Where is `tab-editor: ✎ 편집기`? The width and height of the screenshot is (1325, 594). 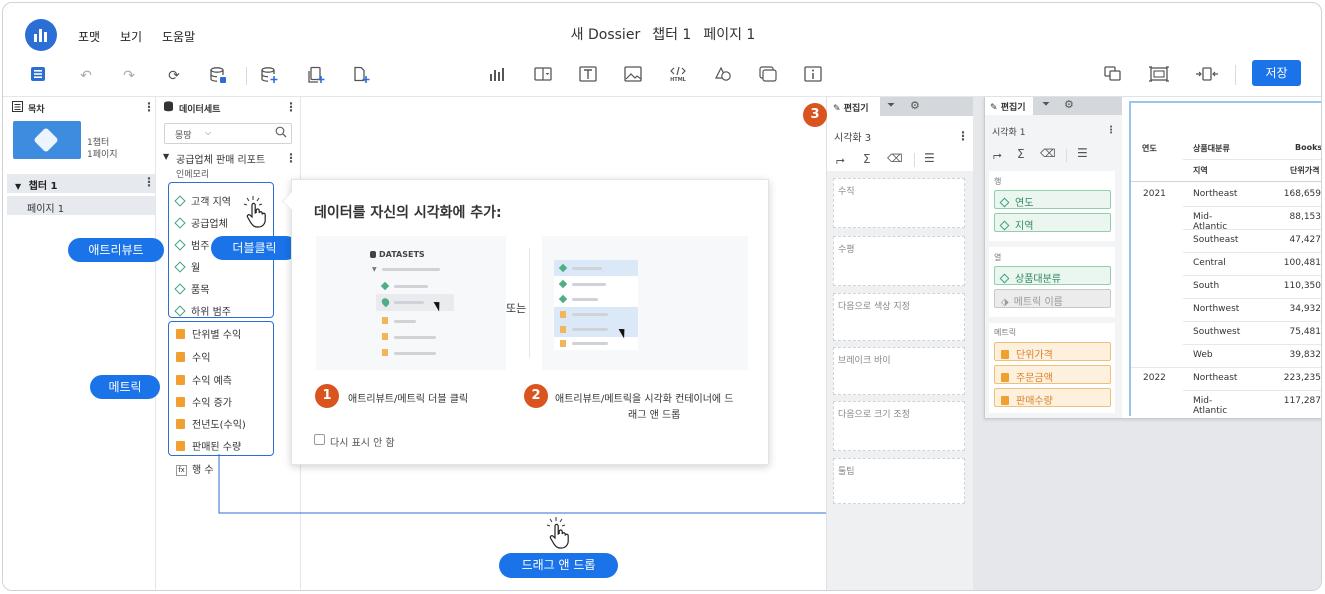 tab-editor: ✎ 편집기 is located at coordinates (853, 106).